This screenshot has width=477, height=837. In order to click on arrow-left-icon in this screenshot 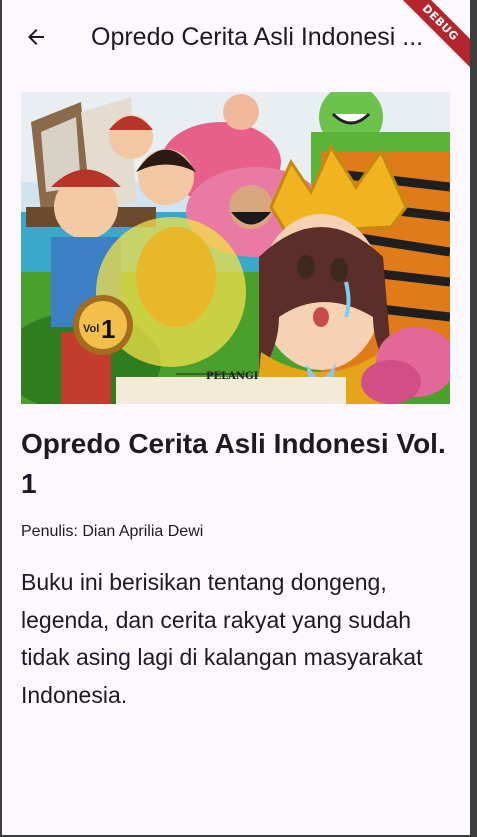, I will do `click(36, 37)`.